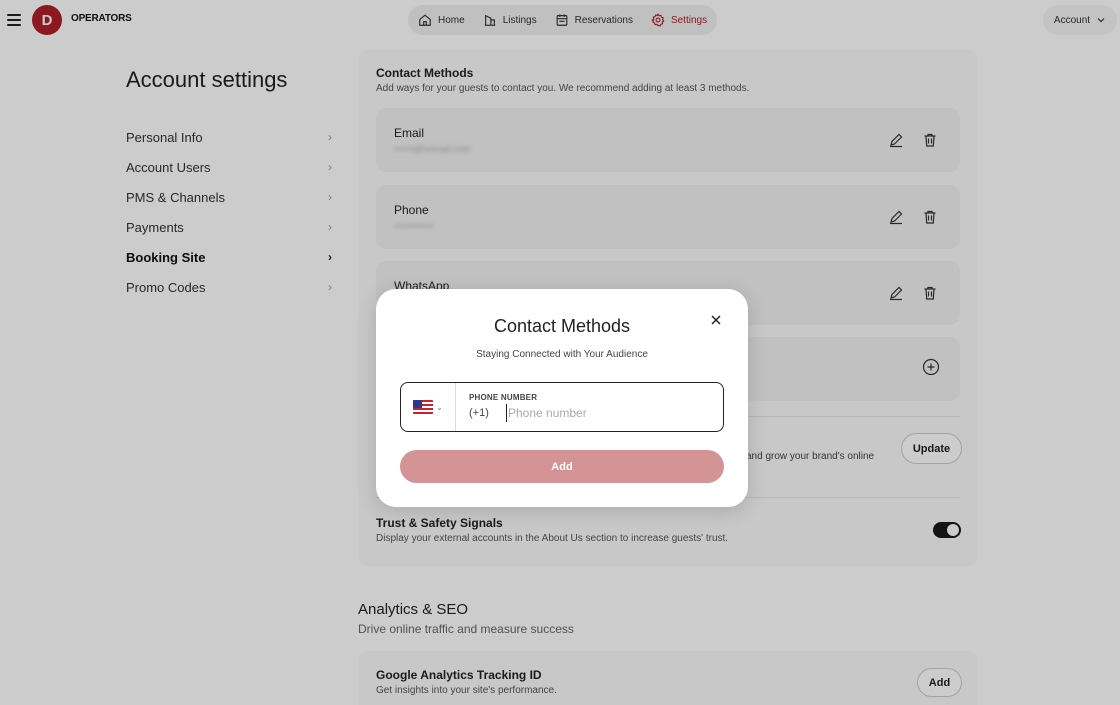 This screenshot has height=705, width=1120. Describe the element at coordinates (479, 413) in the screenshot. I see `country-code: (+1)` at that location.